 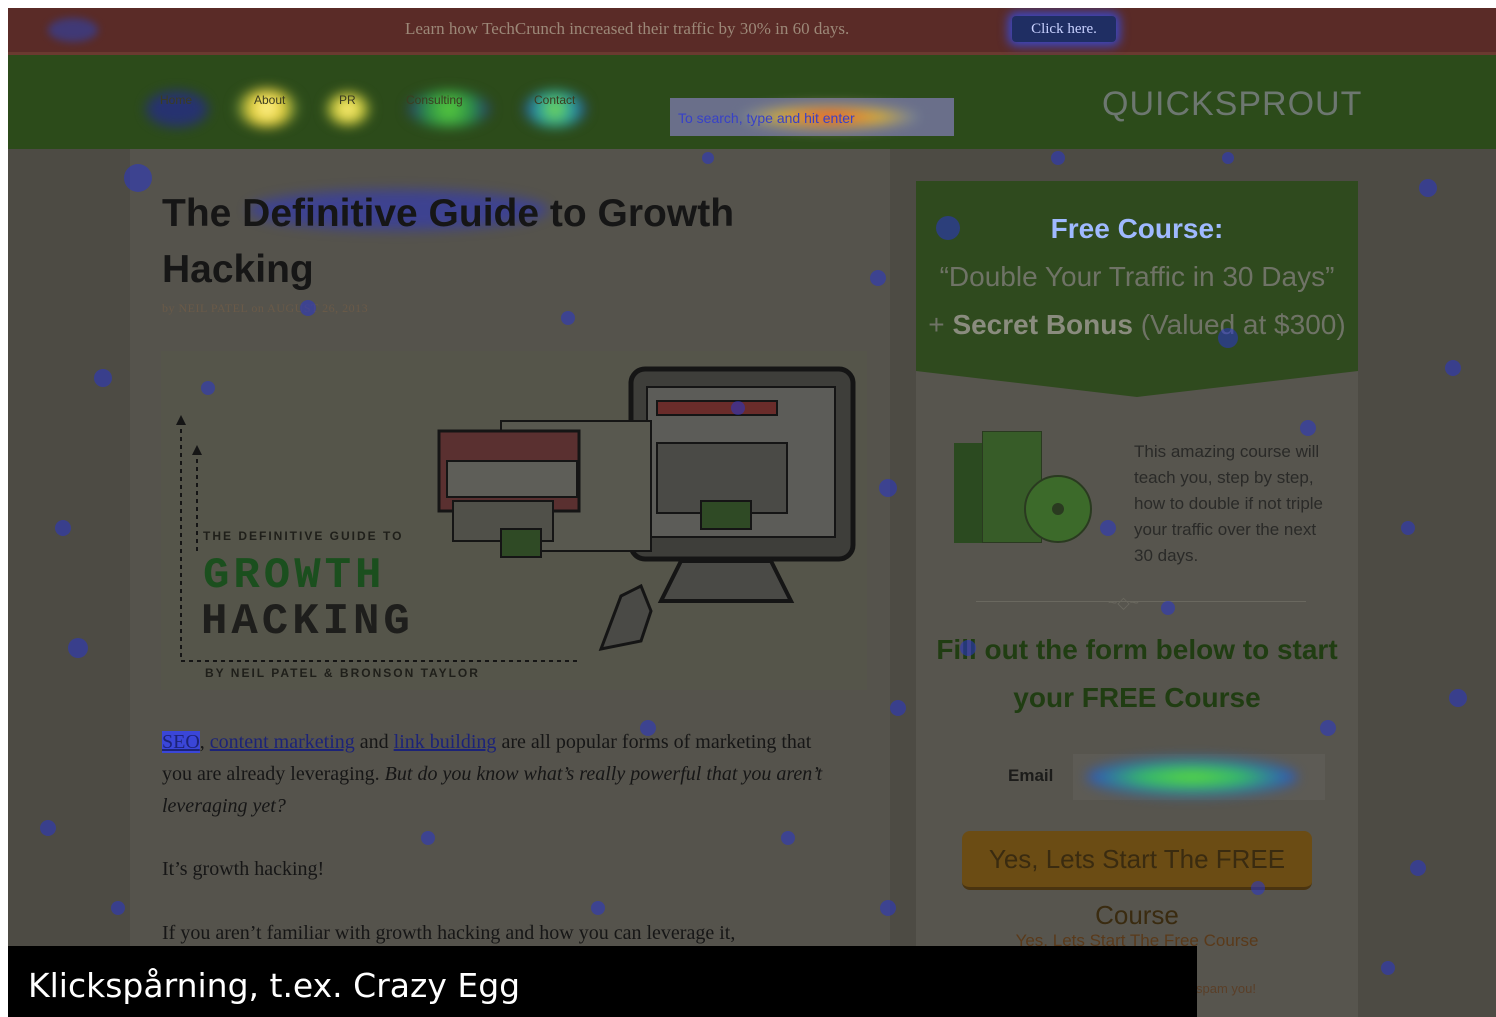 What do you see at coordinates (445, 742) in the screenshot?
I see `link-link-building: link building` at bounding box center [445, 742].